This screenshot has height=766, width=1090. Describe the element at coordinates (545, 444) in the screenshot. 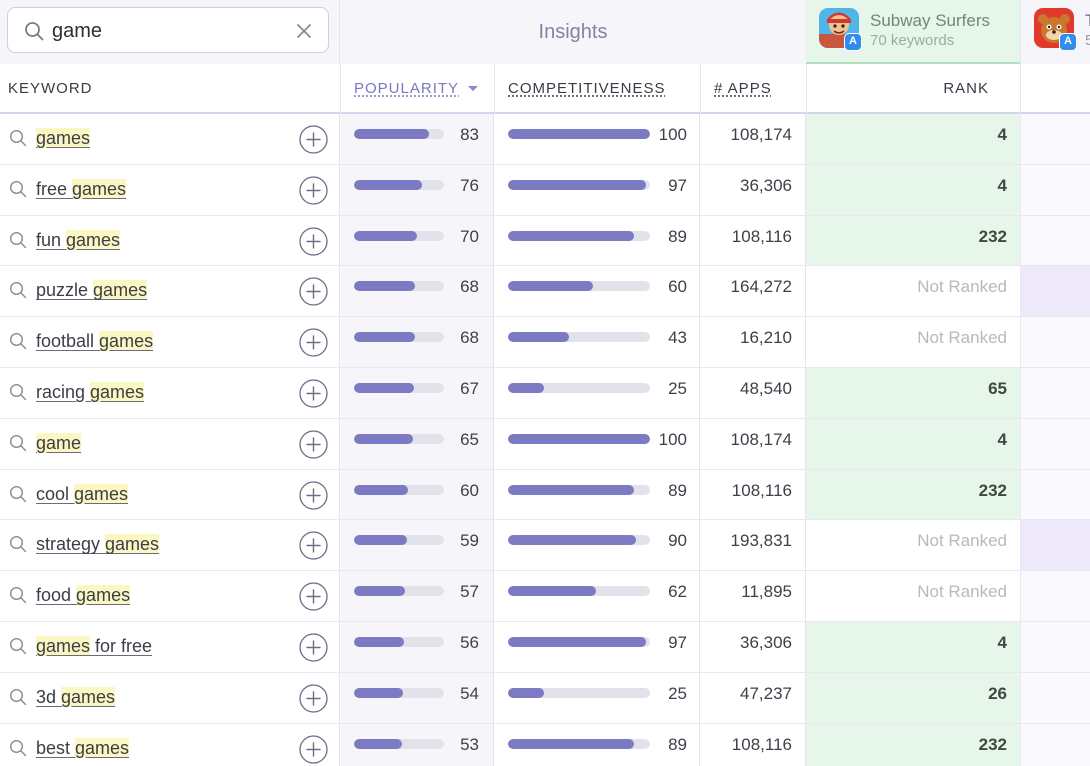

I see `table-row: game 65 100 108,174 4` at that location.